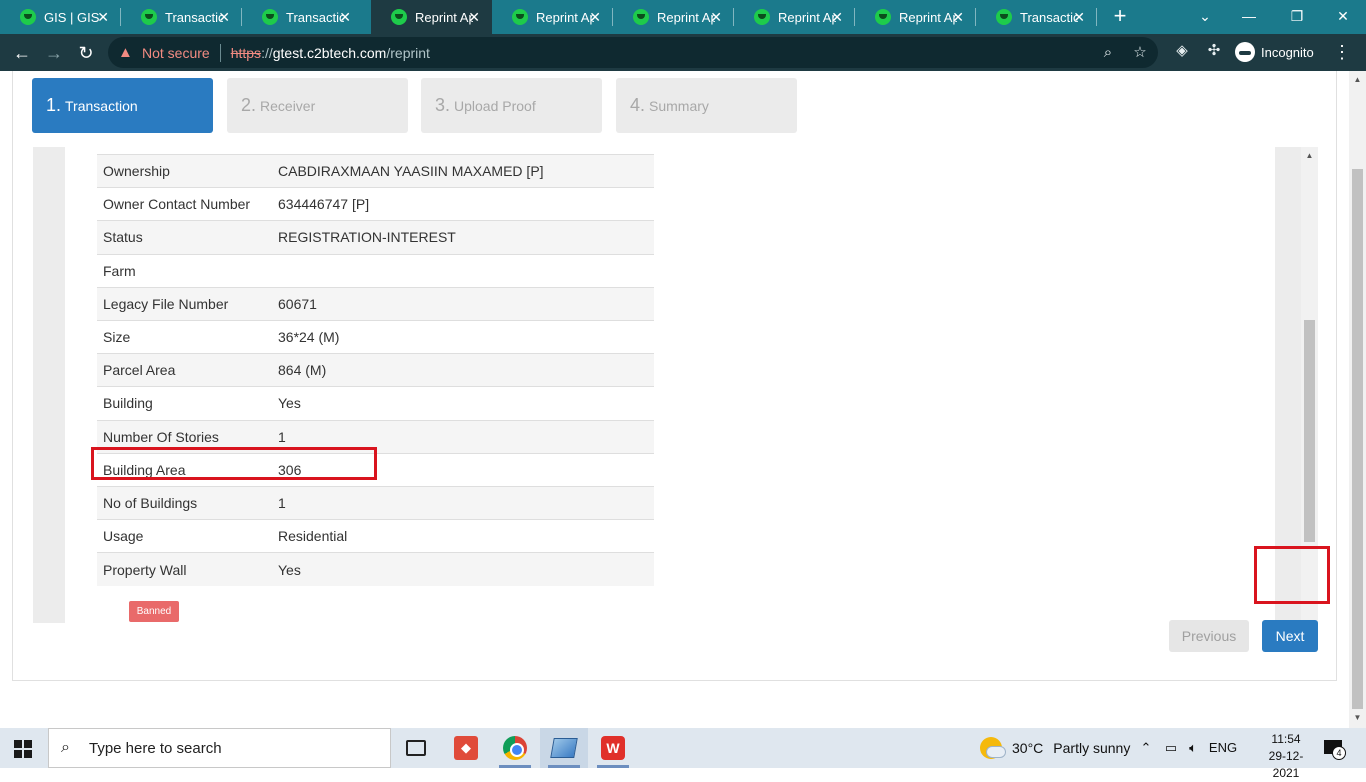  I want to click on bookmark-star-icon: ☆, so click(1140, 53).